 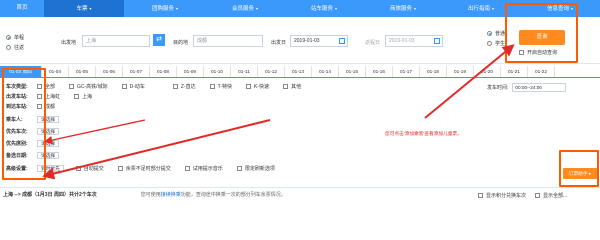 I want to click on radio-label: 单程, so click(x=19, y=37).